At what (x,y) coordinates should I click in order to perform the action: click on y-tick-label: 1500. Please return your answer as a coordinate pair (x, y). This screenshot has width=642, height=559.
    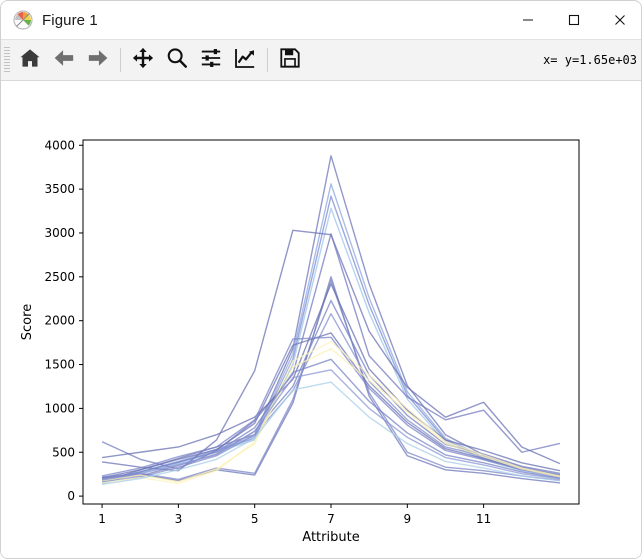
    Looking at the image, I should click on (59, 365).